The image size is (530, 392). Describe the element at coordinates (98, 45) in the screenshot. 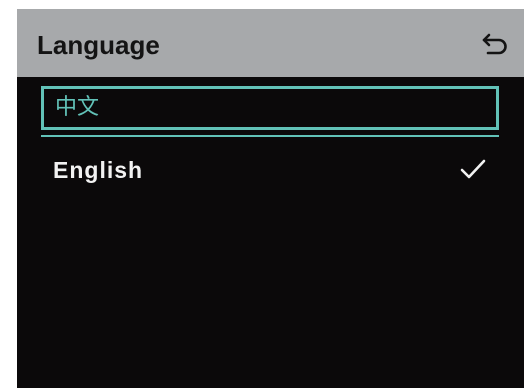

I see `page-title: Language` at that location.